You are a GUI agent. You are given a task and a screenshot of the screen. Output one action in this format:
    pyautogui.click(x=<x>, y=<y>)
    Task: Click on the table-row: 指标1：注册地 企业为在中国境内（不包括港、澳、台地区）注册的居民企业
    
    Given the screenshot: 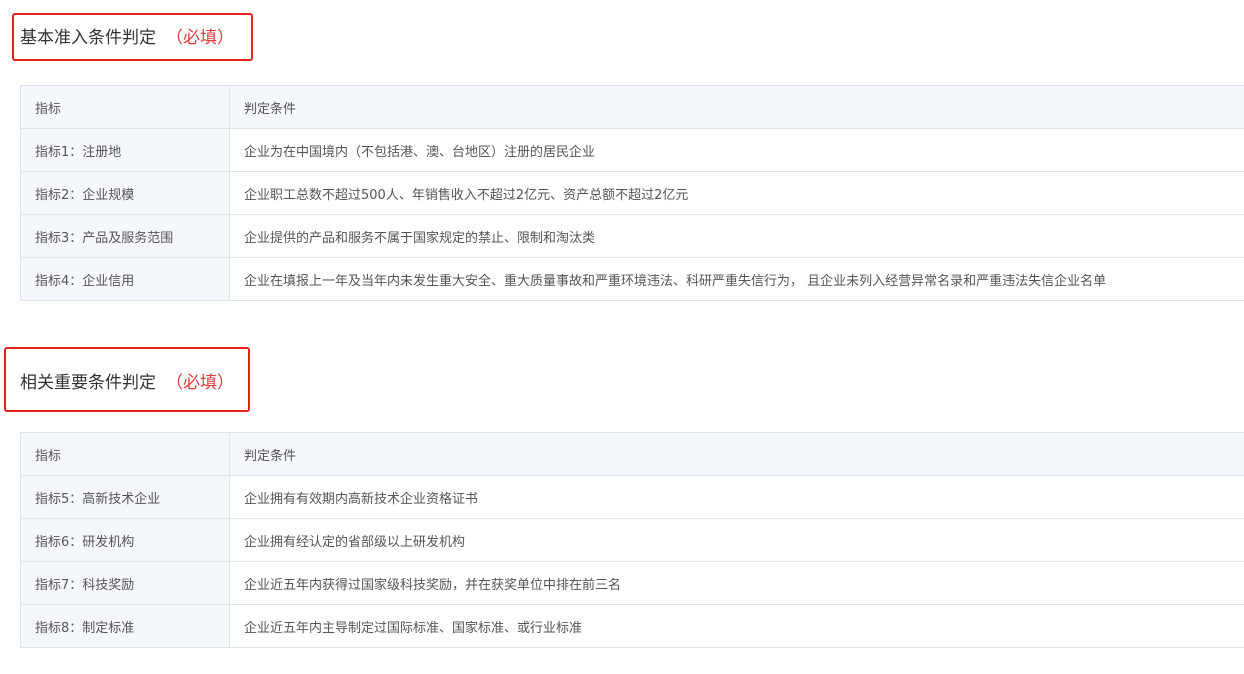 What is the action you would take?
    pyautogui.click(x=632, y=150)
    